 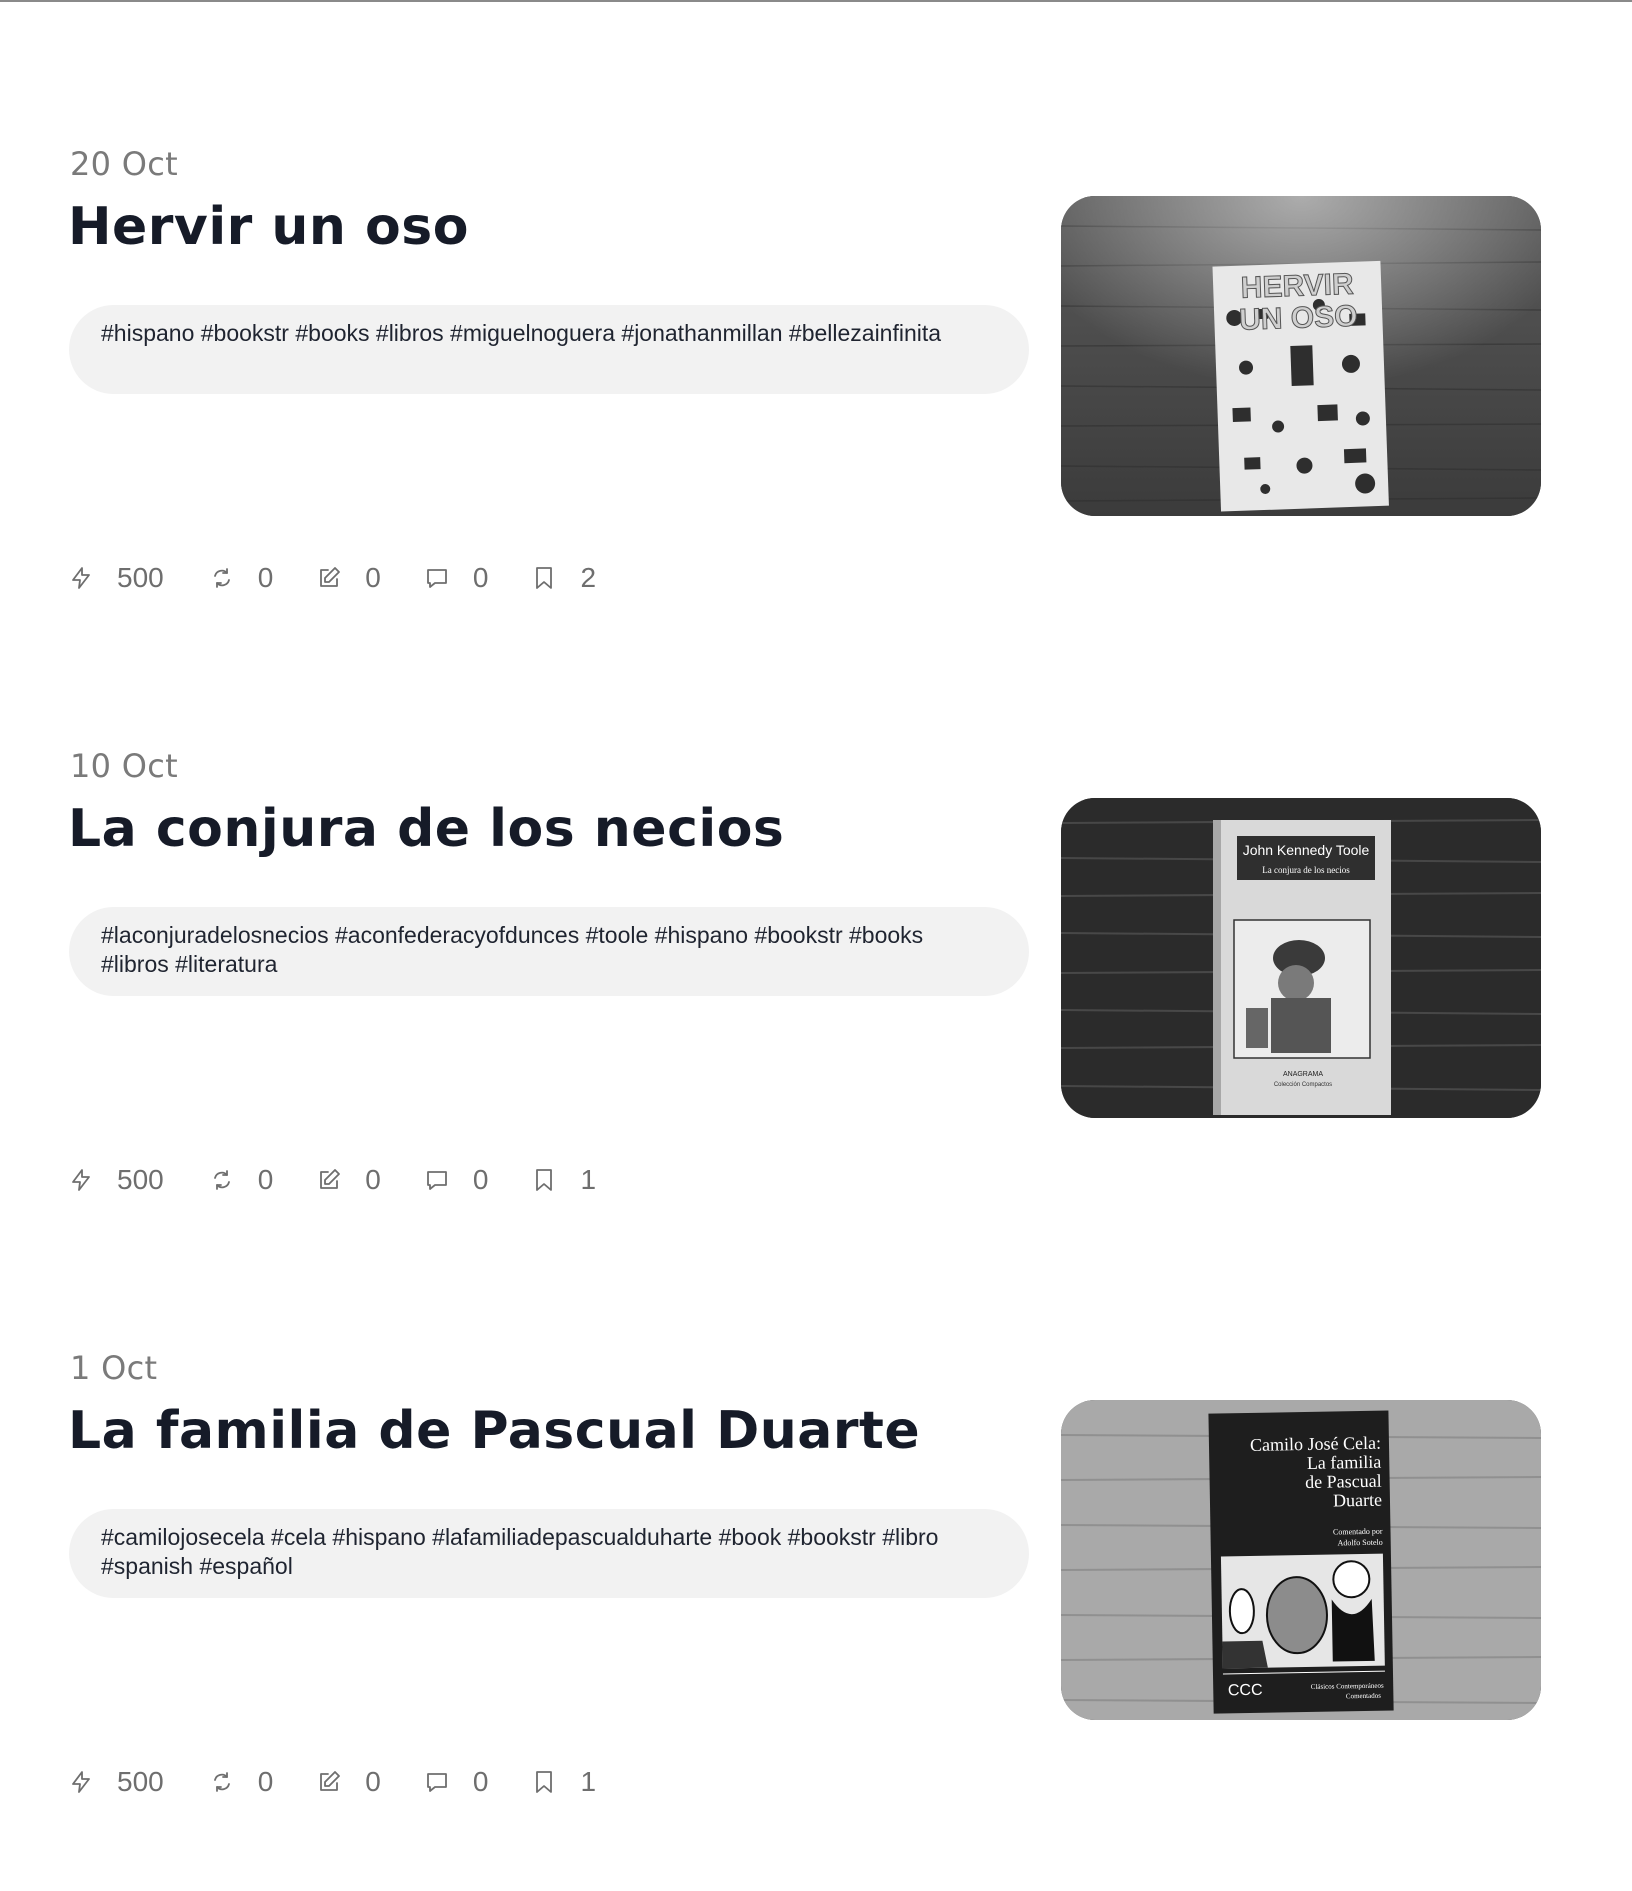 What do you see at coordinates (564, 578) in the screenshot?
I see `bookmark-stat: 2` at bounding box center [564, 578].